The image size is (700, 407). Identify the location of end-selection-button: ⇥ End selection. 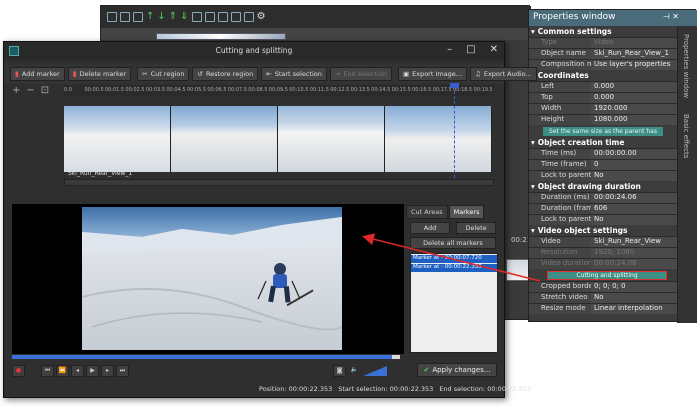
(360, 74).